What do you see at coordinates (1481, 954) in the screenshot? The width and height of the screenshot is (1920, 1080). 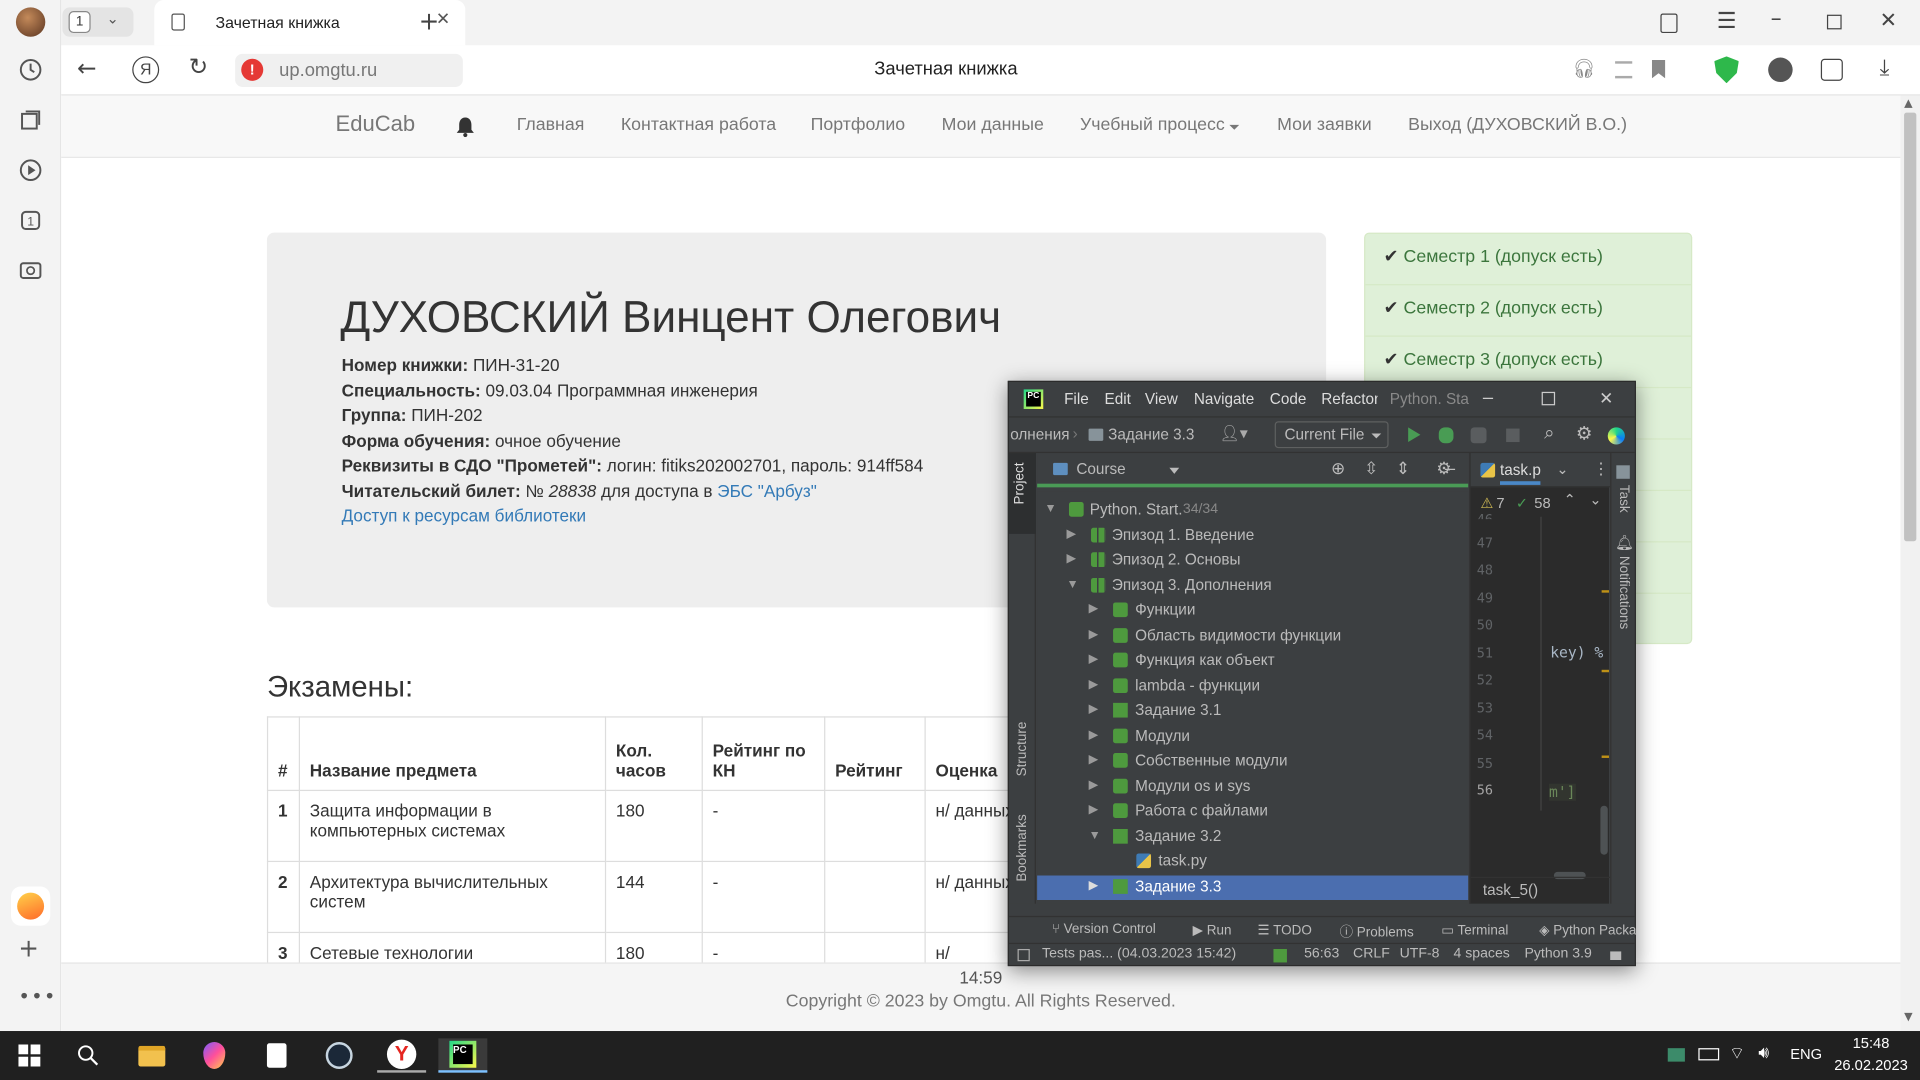 I see `indent-setting: 4 spaces` at bounding box center [1481, 954].